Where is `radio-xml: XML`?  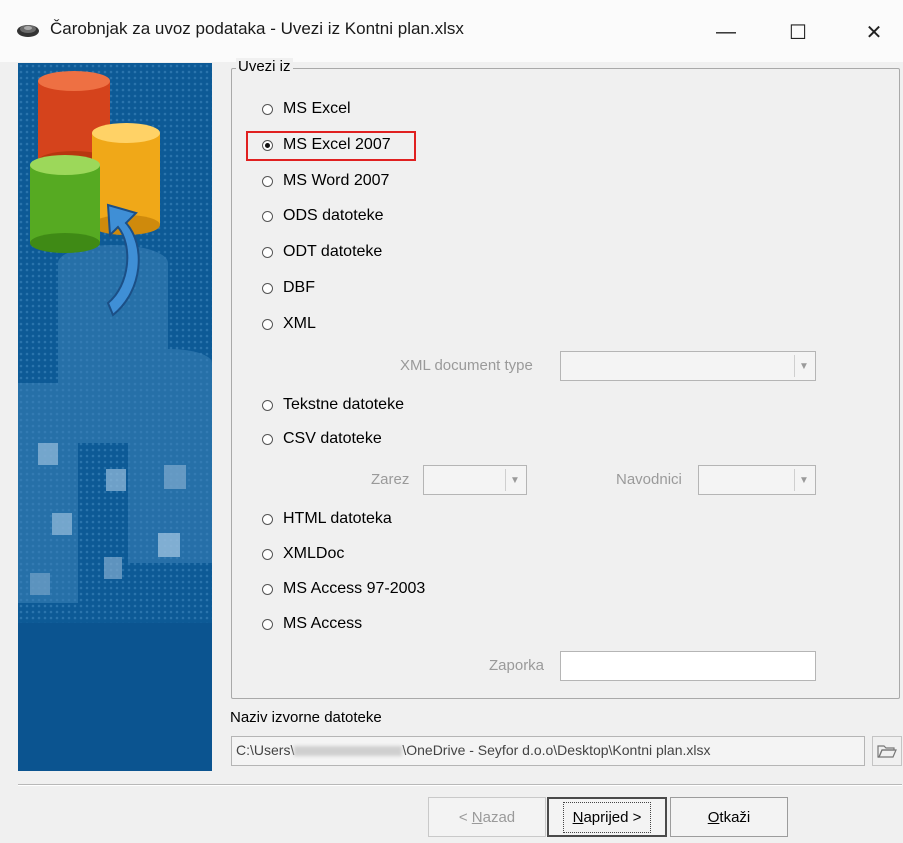 radio-xml: XML is located at coordinates (289, 324).